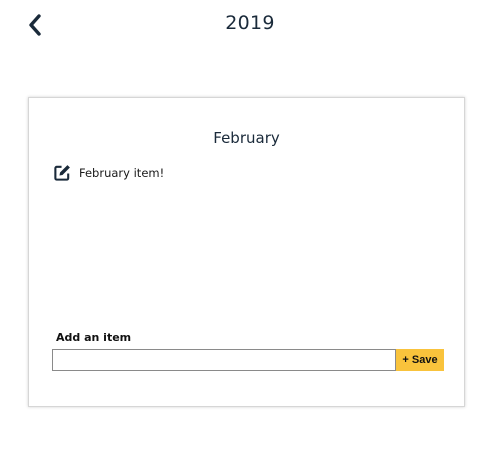  I want to click on list-item: February item!, so click(108, 172).